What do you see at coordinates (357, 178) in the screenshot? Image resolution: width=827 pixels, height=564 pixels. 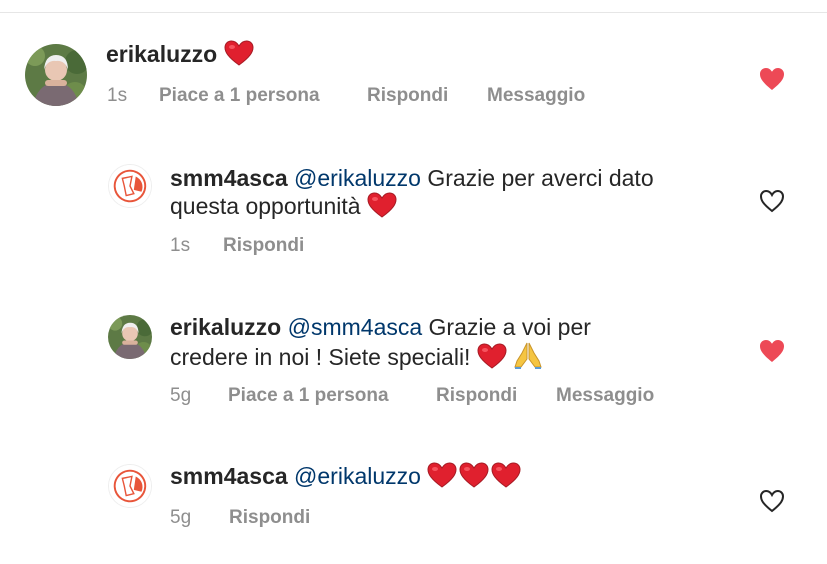 I see `comment-2-mention: @erikaluzzo` at bounding box center [357, 178].